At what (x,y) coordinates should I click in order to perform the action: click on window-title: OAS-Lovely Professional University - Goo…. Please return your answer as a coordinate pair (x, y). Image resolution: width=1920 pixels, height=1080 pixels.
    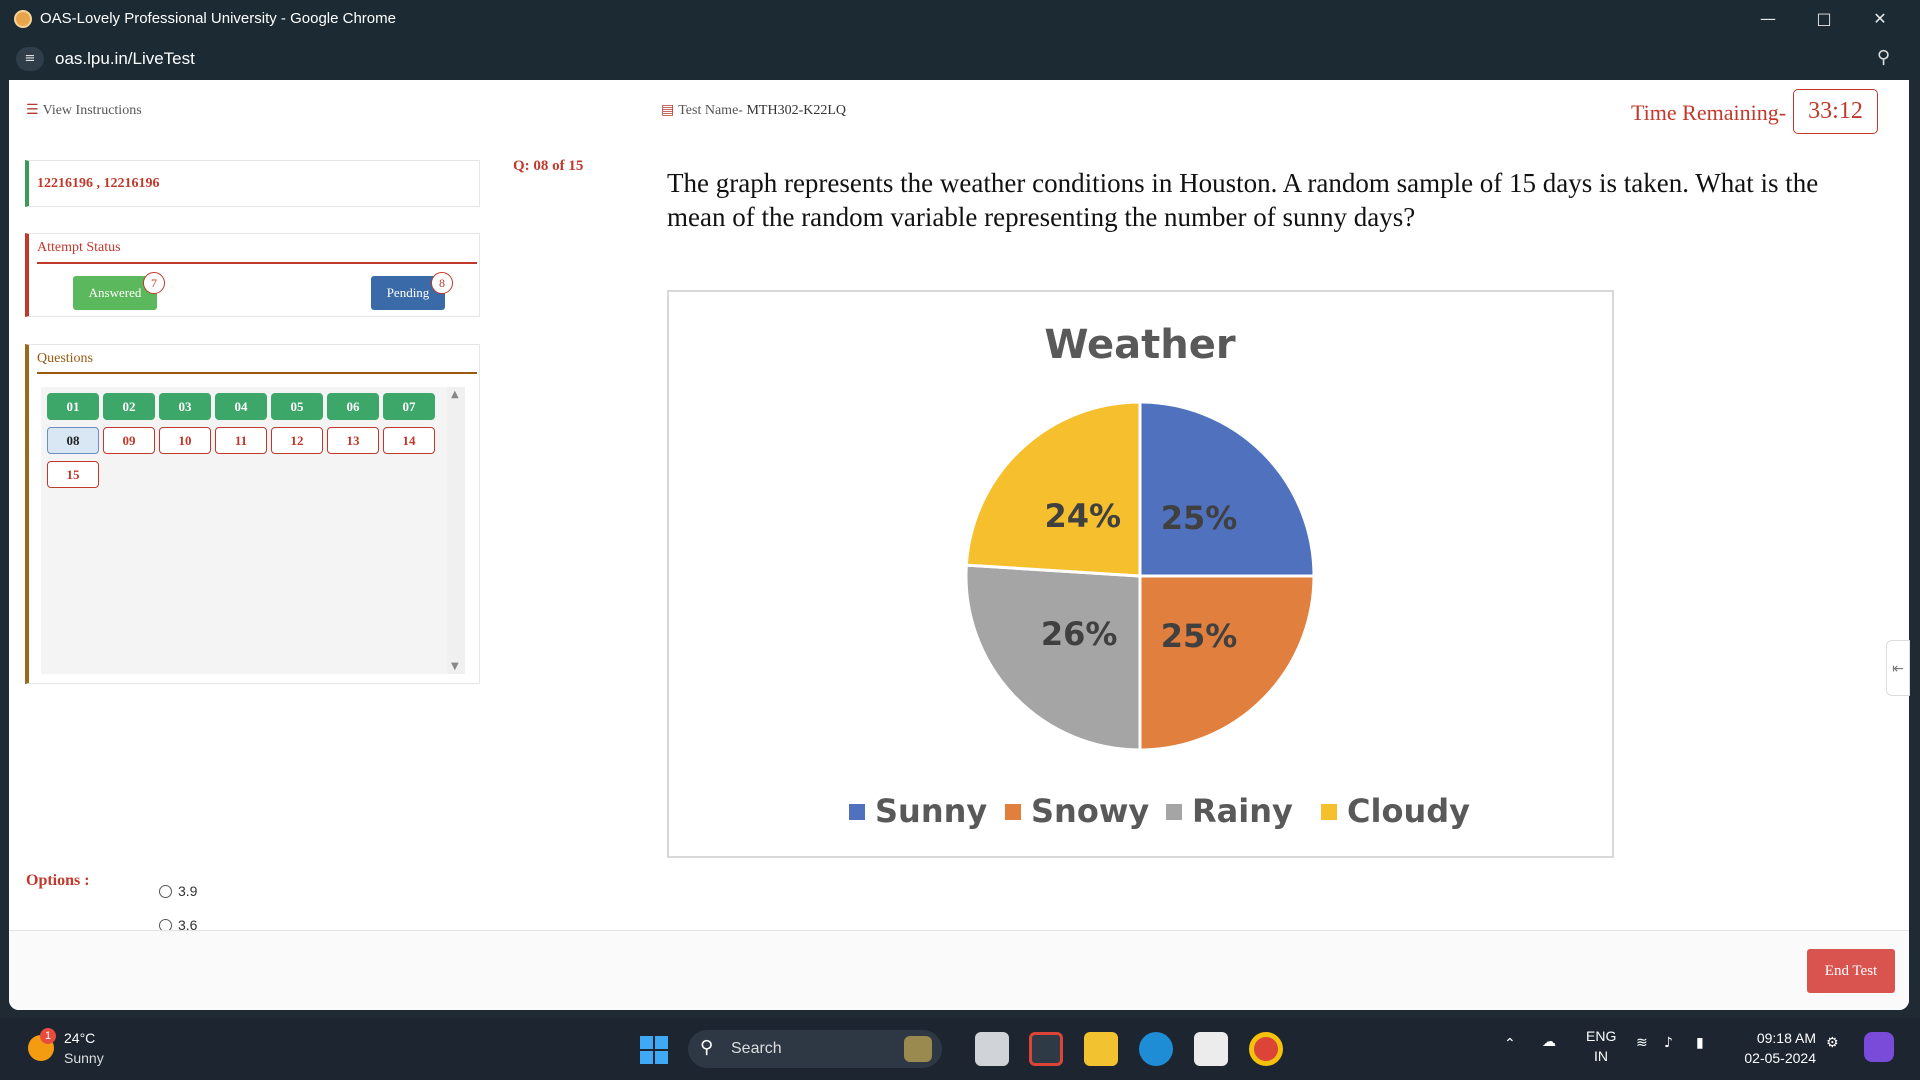
    Looking at the image, I should click on (218, 18).